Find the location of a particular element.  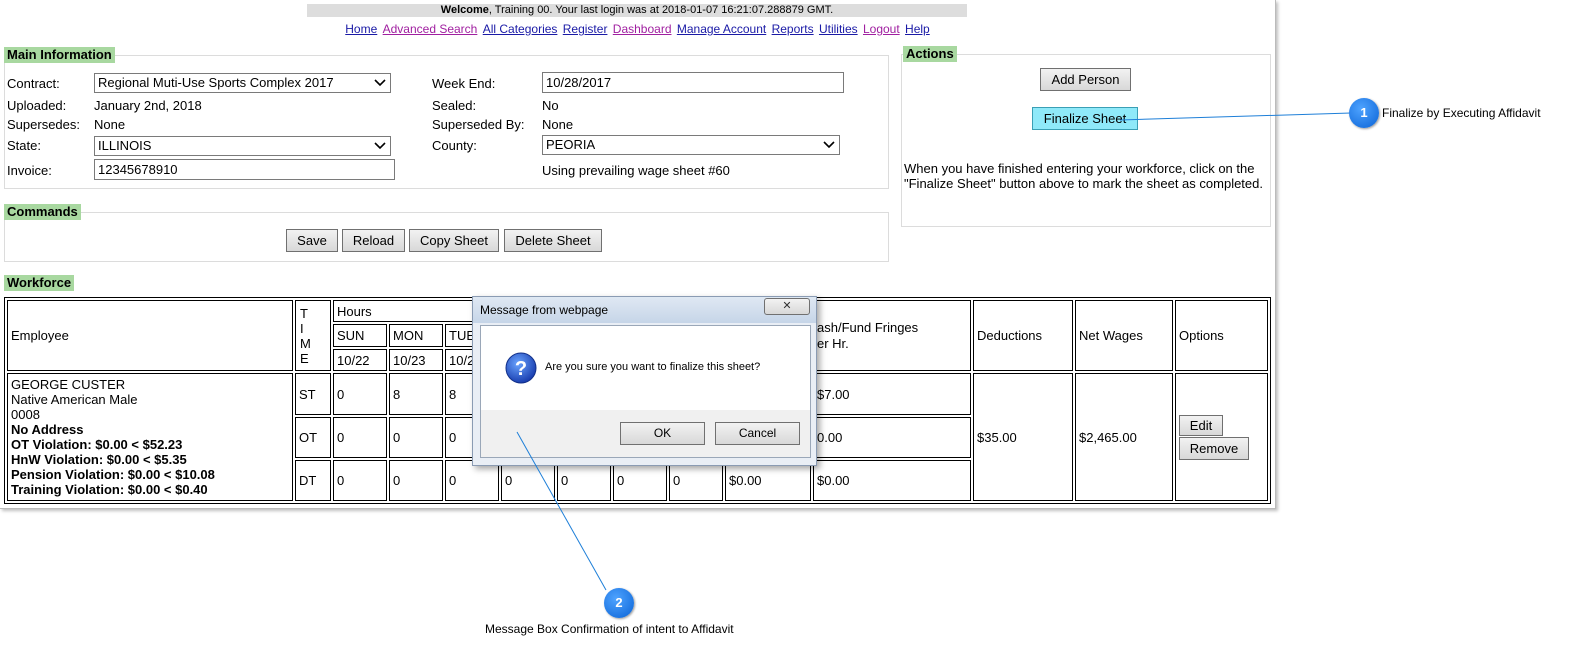

callout-1-badge: 1 is located at coordinates (1364, 113).